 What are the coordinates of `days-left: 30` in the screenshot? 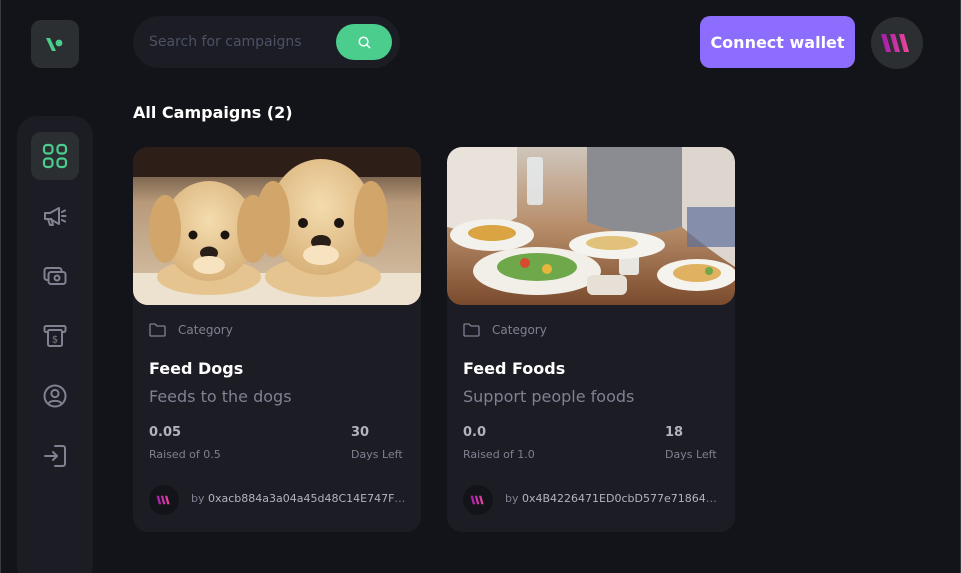 It's located at (360, 432).